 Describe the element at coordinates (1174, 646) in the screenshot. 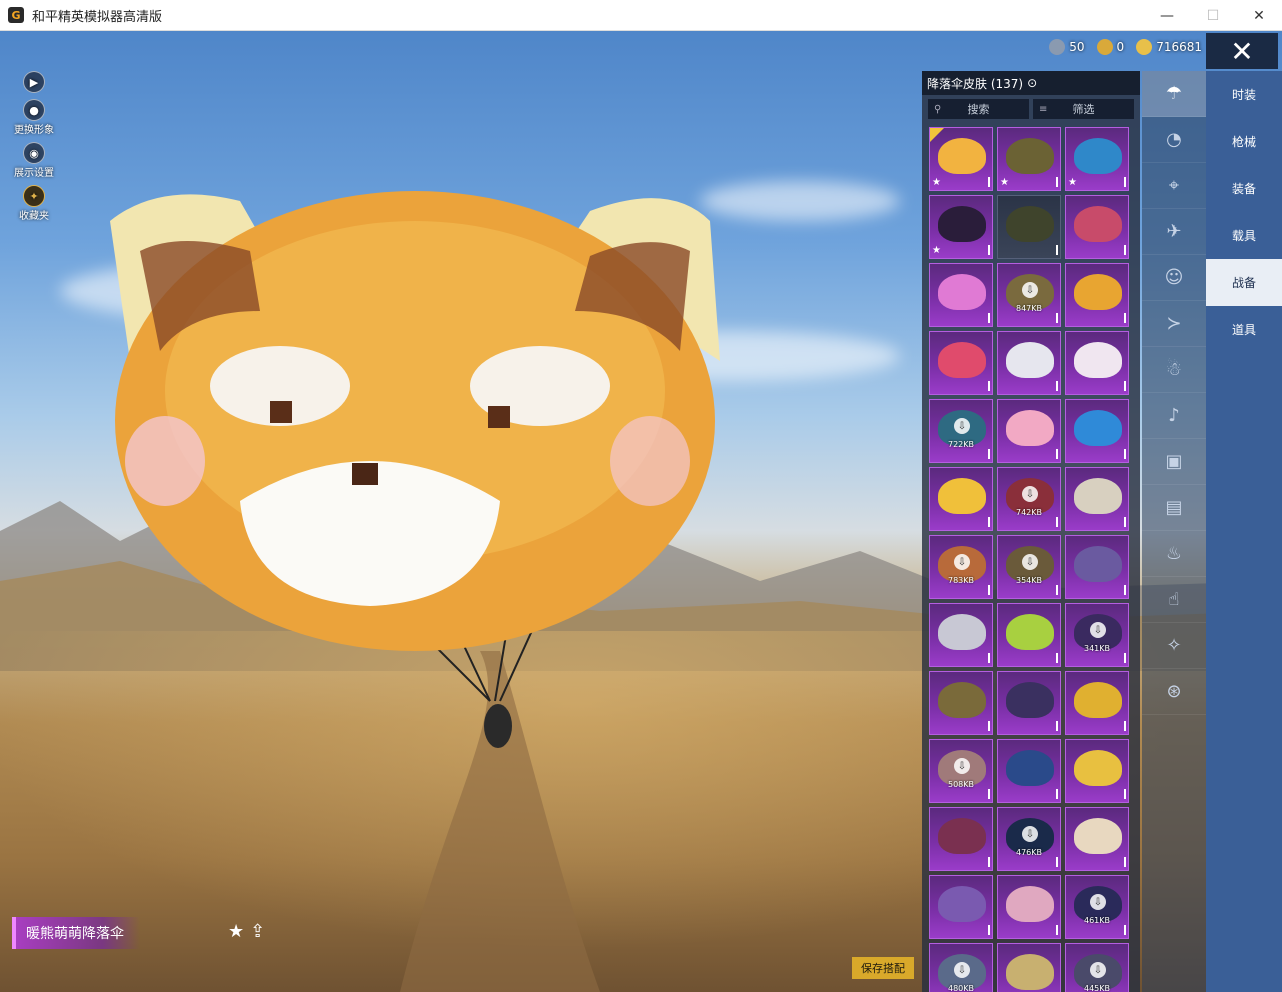

I see `wand-icon: ✧` at that location.